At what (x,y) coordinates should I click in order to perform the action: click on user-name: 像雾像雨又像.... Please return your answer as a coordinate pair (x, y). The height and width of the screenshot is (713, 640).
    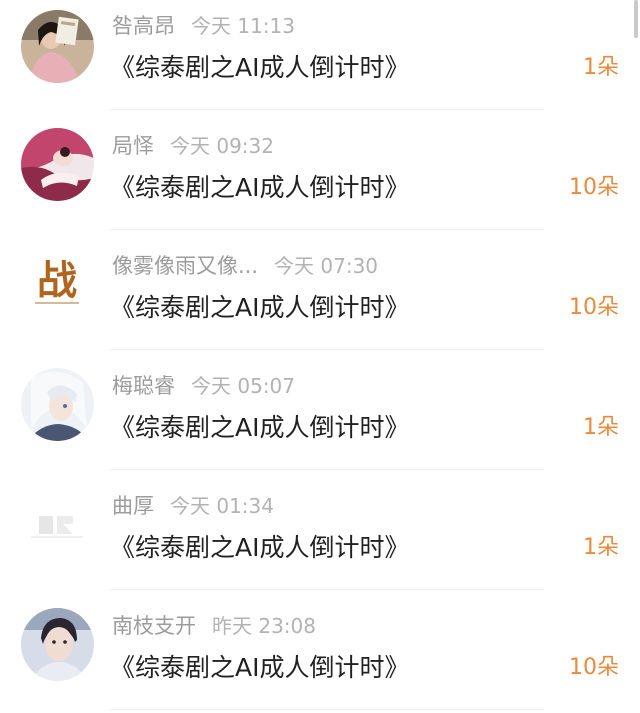
    Looking at the image, I should click on (185, 266).